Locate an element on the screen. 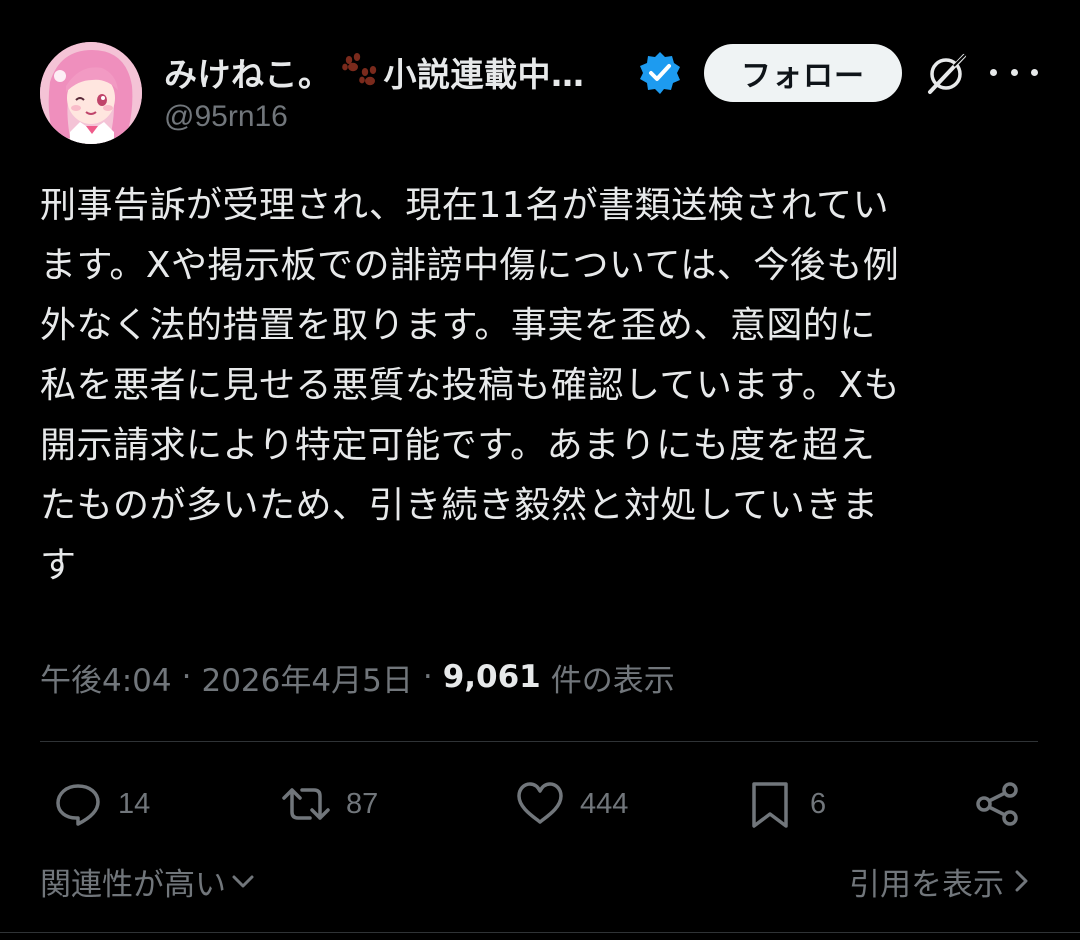 The height and width of the screenshot is (940, 1080). verified-badge-icon is located at coordinates (660, 72).